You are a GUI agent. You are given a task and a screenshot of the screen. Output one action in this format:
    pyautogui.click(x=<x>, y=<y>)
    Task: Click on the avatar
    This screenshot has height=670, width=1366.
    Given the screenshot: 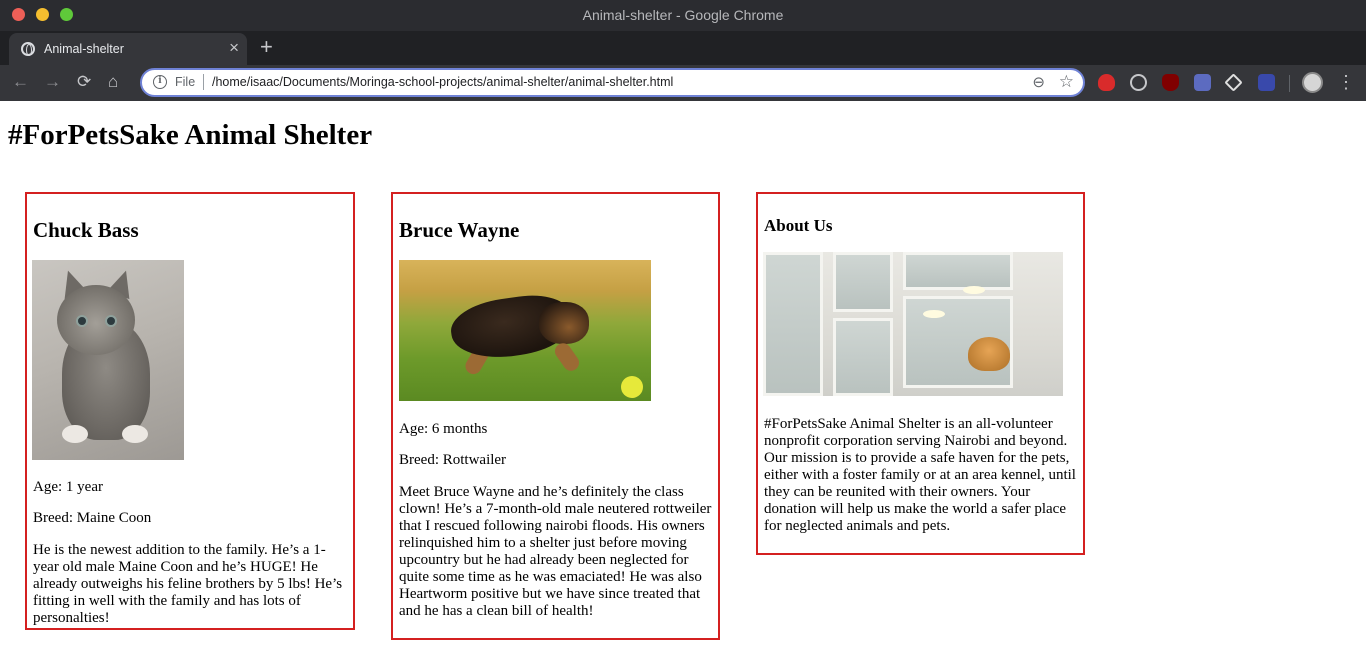 What is the action you would take?
    pyautogui.click(x=1312, y=82)
    